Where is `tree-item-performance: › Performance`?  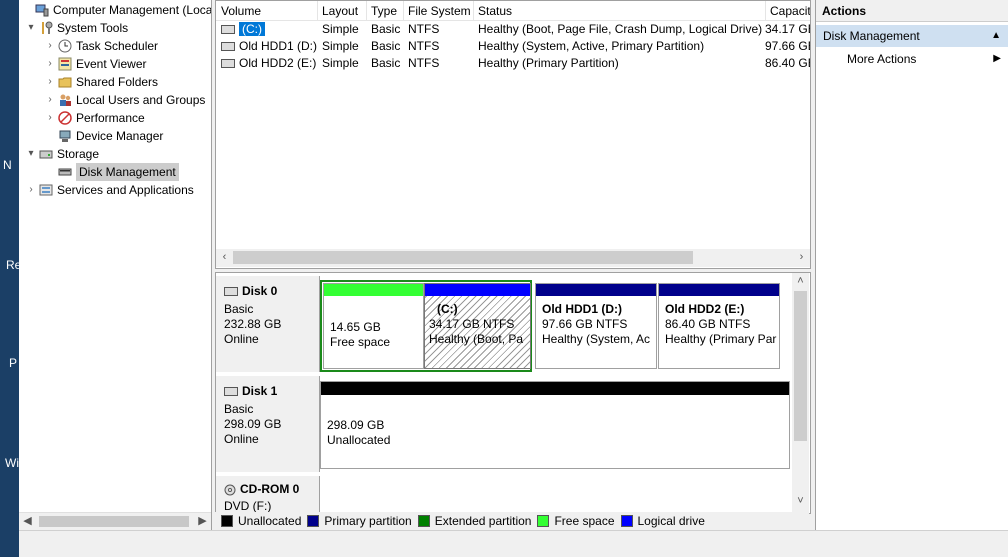 tree-item-performance: › Performance is located at coordinates (94, 118).